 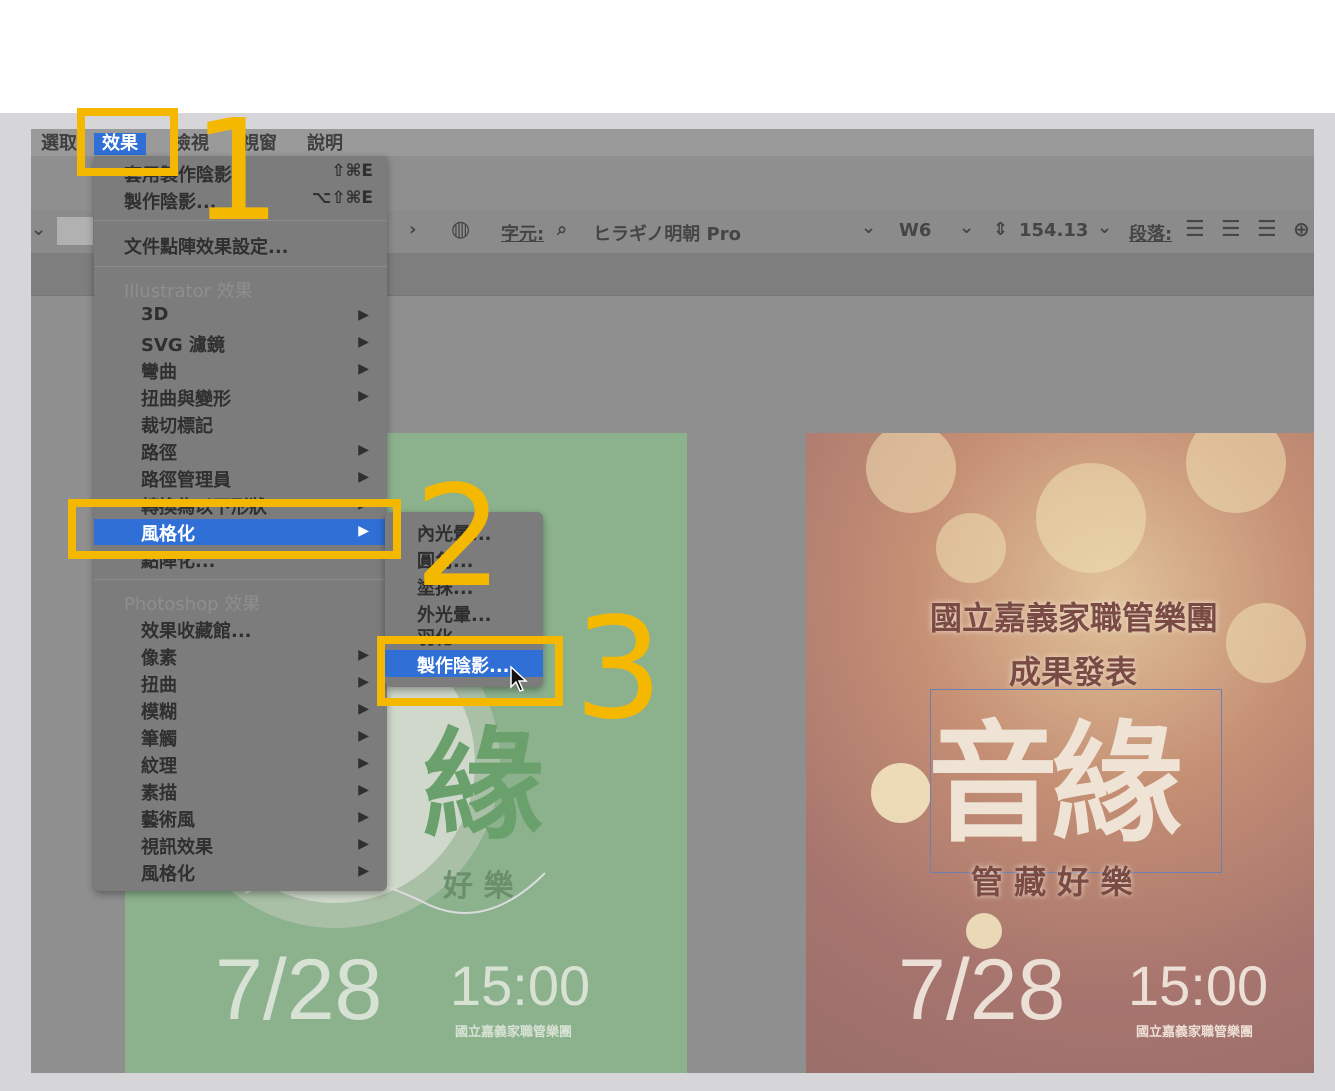 I want to click on menu-section-photoshop: Photoshop 效果, so click(x=192, y=604).